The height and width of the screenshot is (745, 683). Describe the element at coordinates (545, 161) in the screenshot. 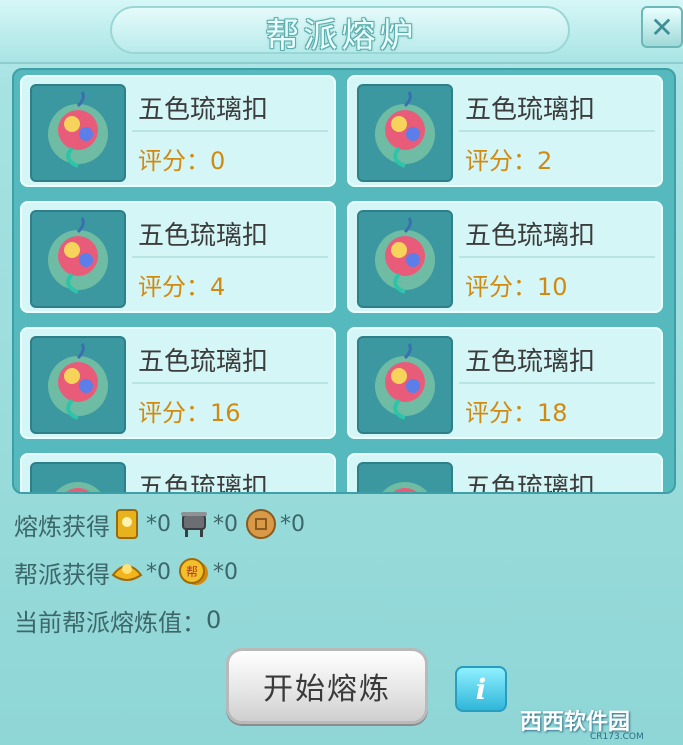

I see `score-value: 2` at that location.